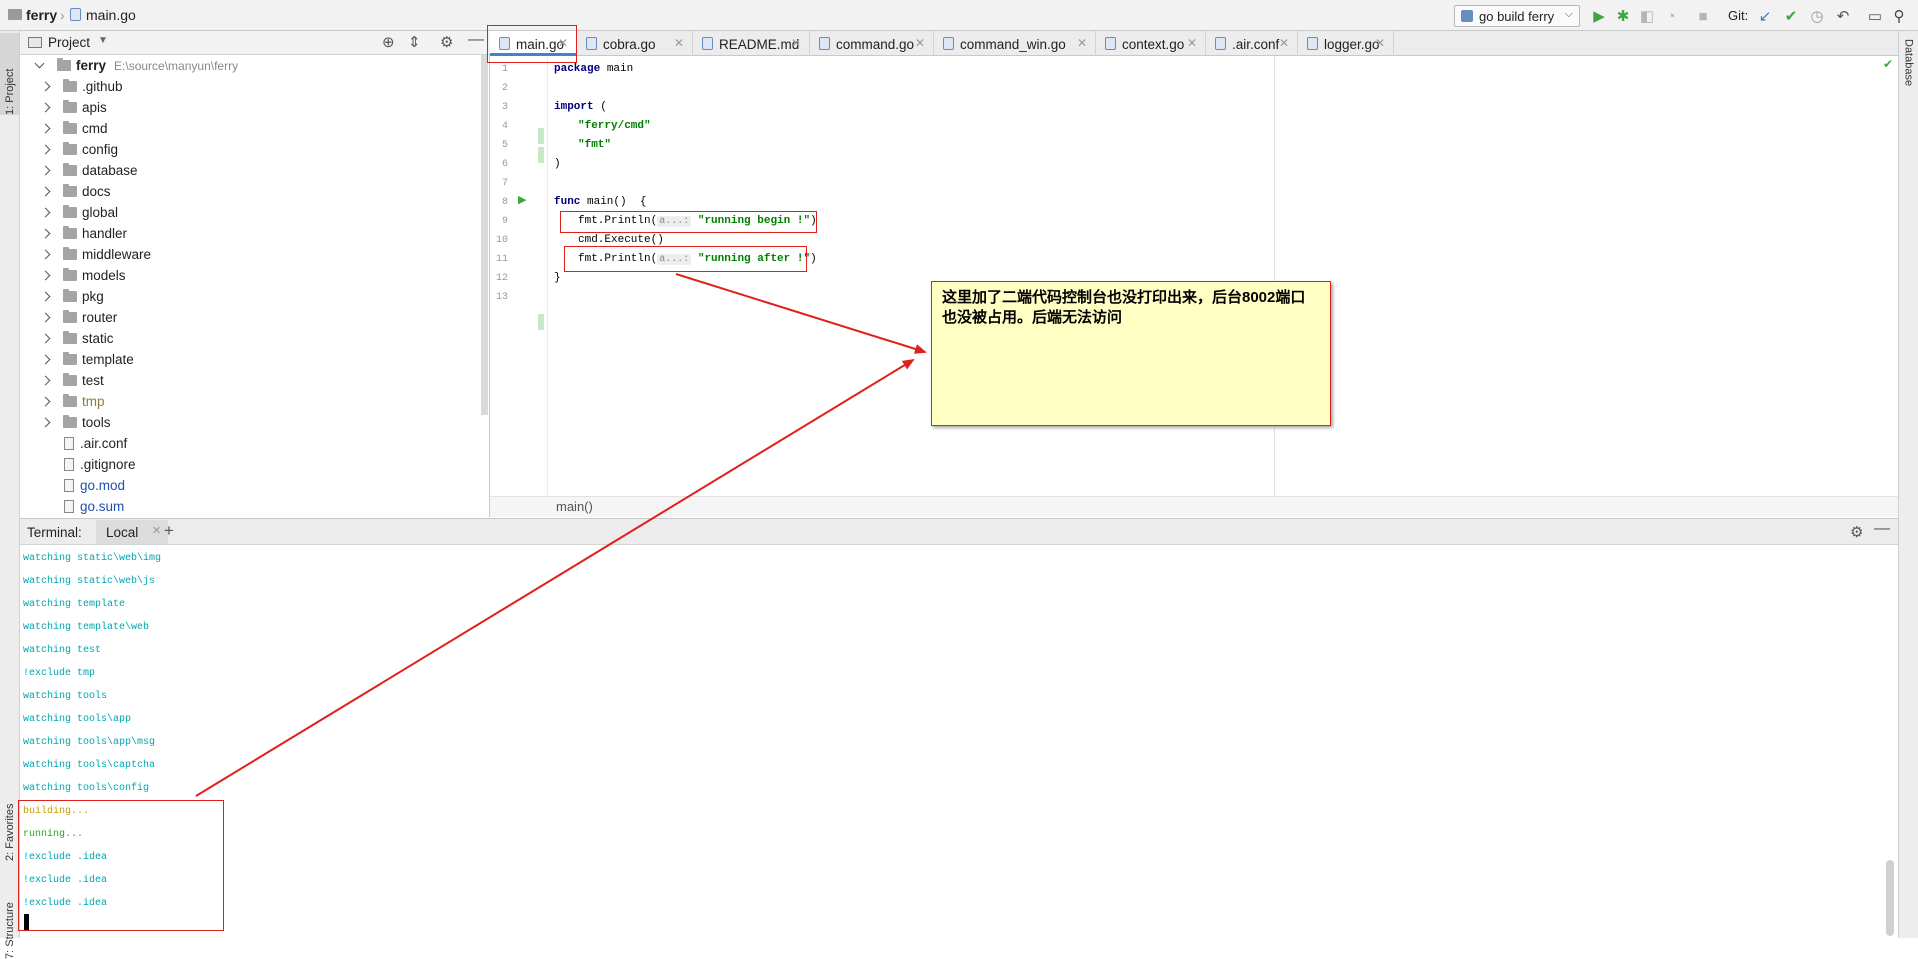  Describe the element at coordinates (1671, 16) in the screenshot. I see `profile-icon: ◔` at that location.